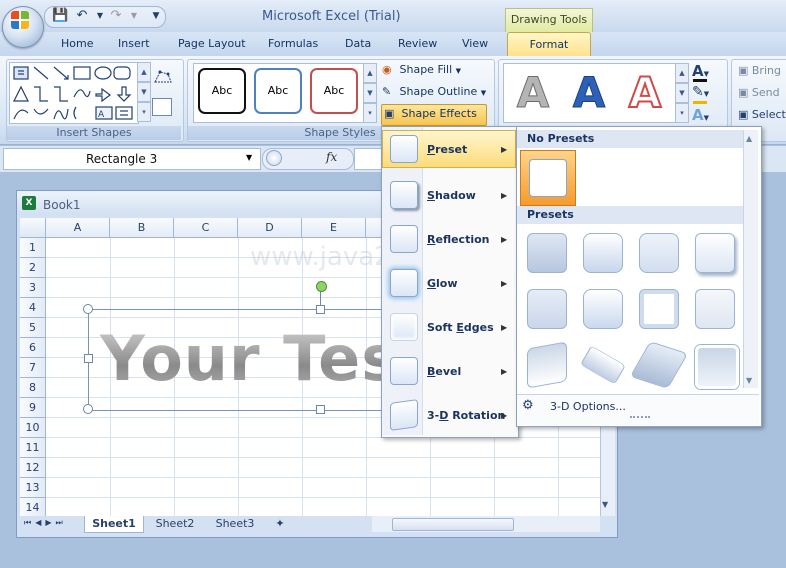  What do you see at coordinates (700, 115) in the screenshot?
I see `text-effects-icon: A▼` at bounding box center [700, 115].